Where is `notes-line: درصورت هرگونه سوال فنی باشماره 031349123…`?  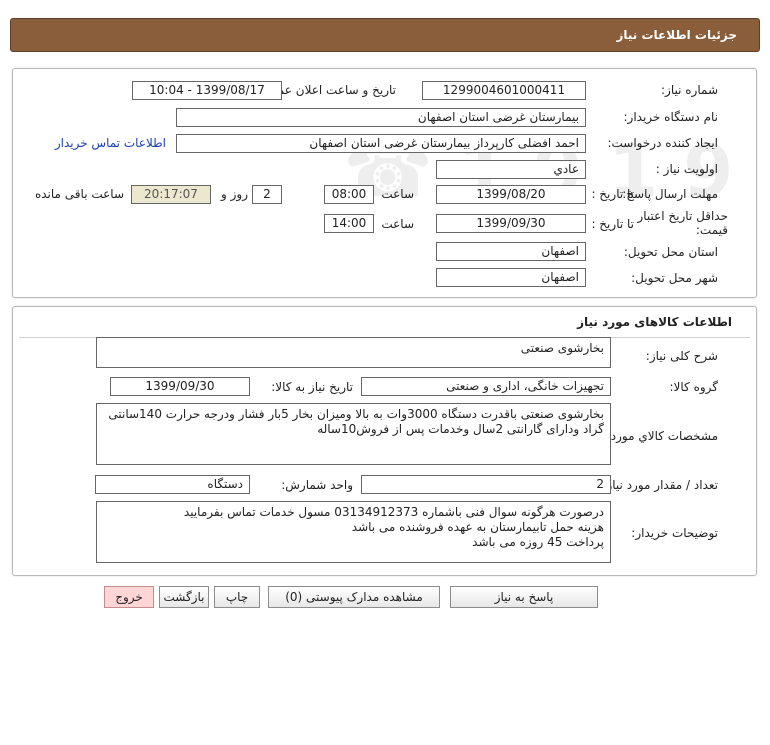
notes-line: درصورت هرگونه سوال فنی باشماره 031349123… is located at coordinates (393, 512).